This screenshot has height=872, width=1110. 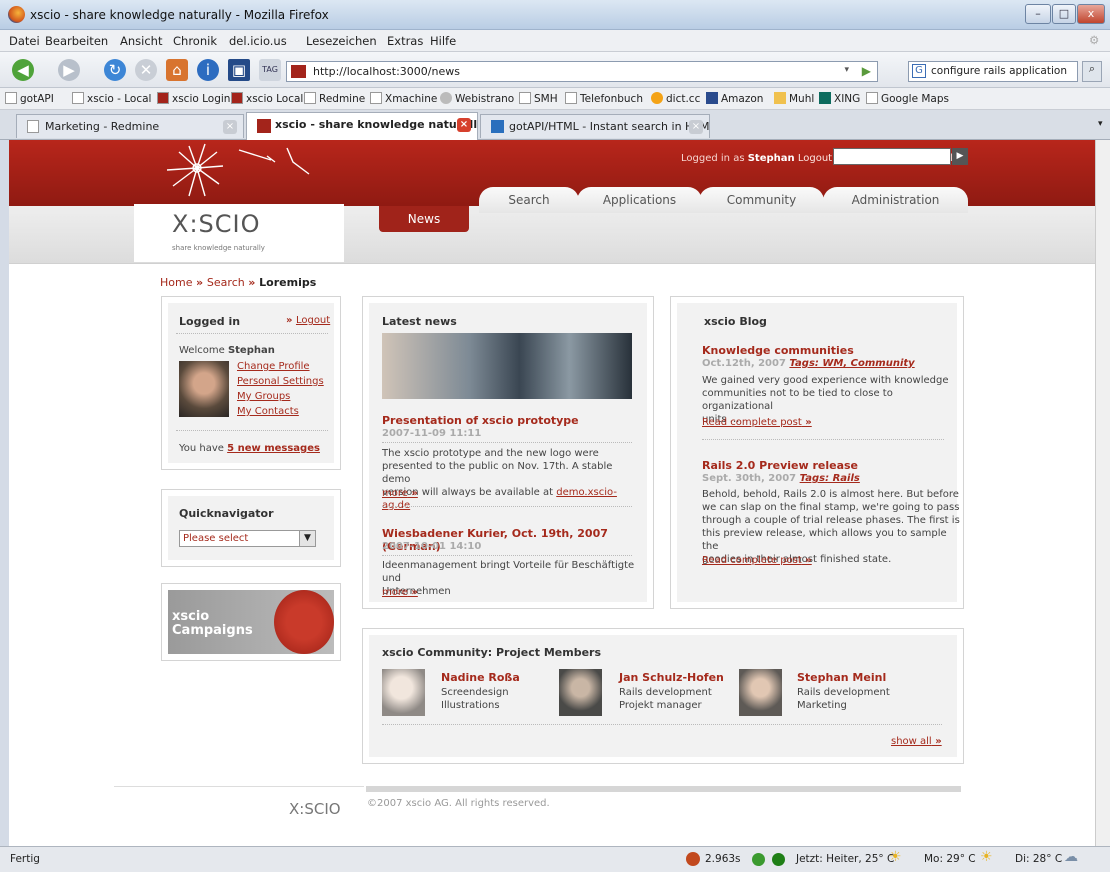 What do you see at coordinates (208, 70) in the screenshot?
I see `info-icon: i` at bounding box center [208, 70].